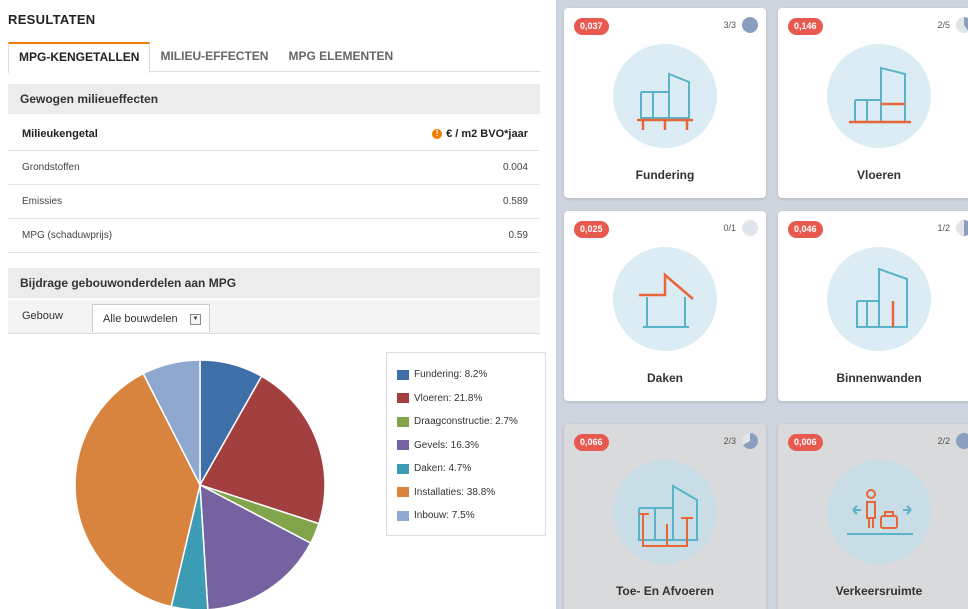 Image resolution: width=968 pixels, height=609 pixels. Describe the element at coordinates (42, 201) in the screenshot. I see `row-label: Emissies` at that location.